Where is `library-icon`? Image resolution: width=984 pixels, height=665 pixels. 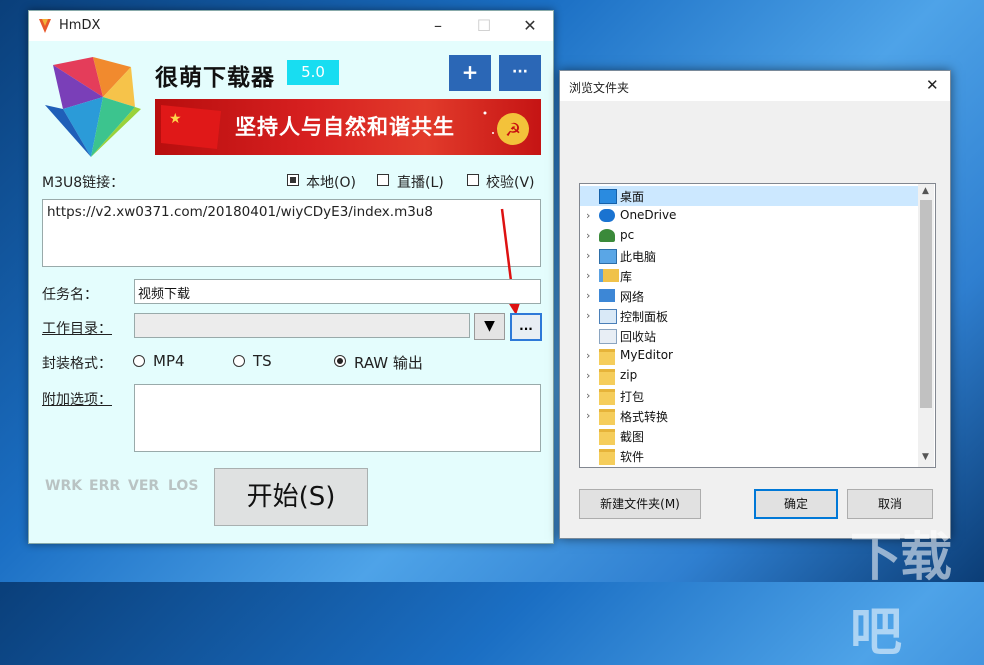
library-icon is located at coordinates (609, 275).